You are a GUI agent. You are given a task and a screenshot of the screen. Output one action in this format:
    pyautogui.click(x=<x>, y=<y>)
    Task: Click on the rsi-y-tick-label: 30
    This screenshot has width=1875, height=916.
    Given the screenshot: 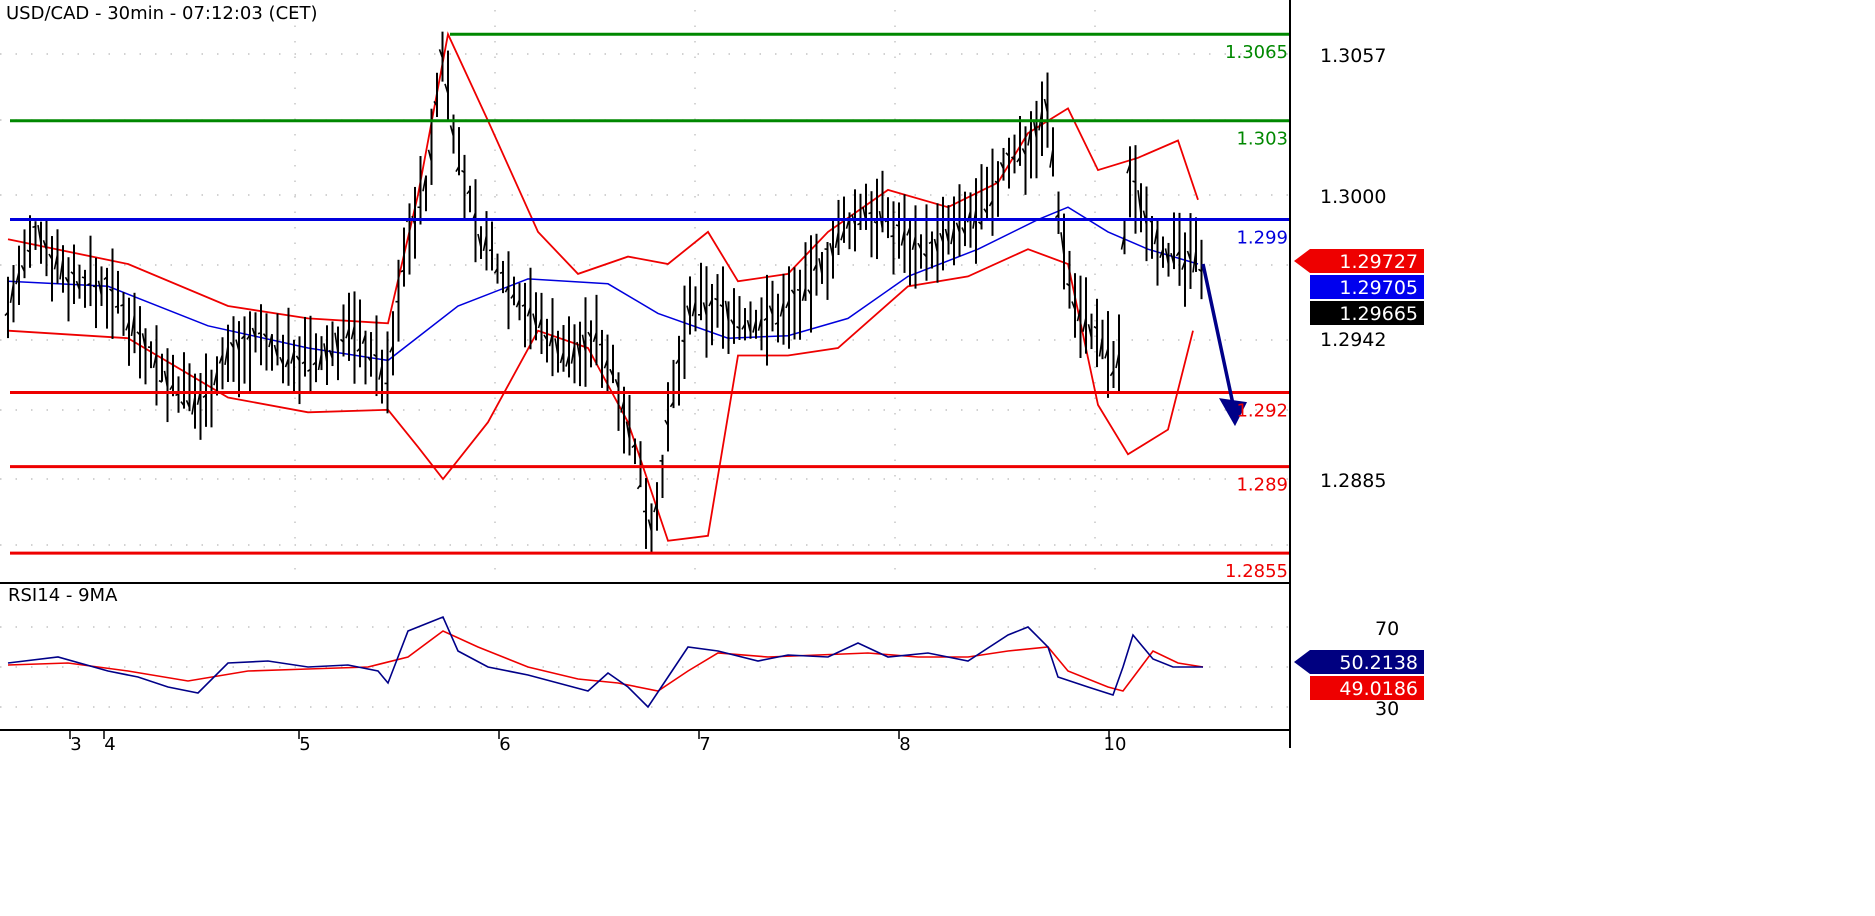 What is the action you would take?
    pyautogui.click(x=1387, y=709)
    